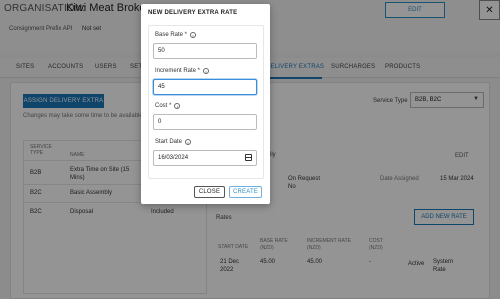  What do you see at coordinates (205, 87) in the screenshot?
I see `increment-rate-input: 45` at bounding box center [205, 87].